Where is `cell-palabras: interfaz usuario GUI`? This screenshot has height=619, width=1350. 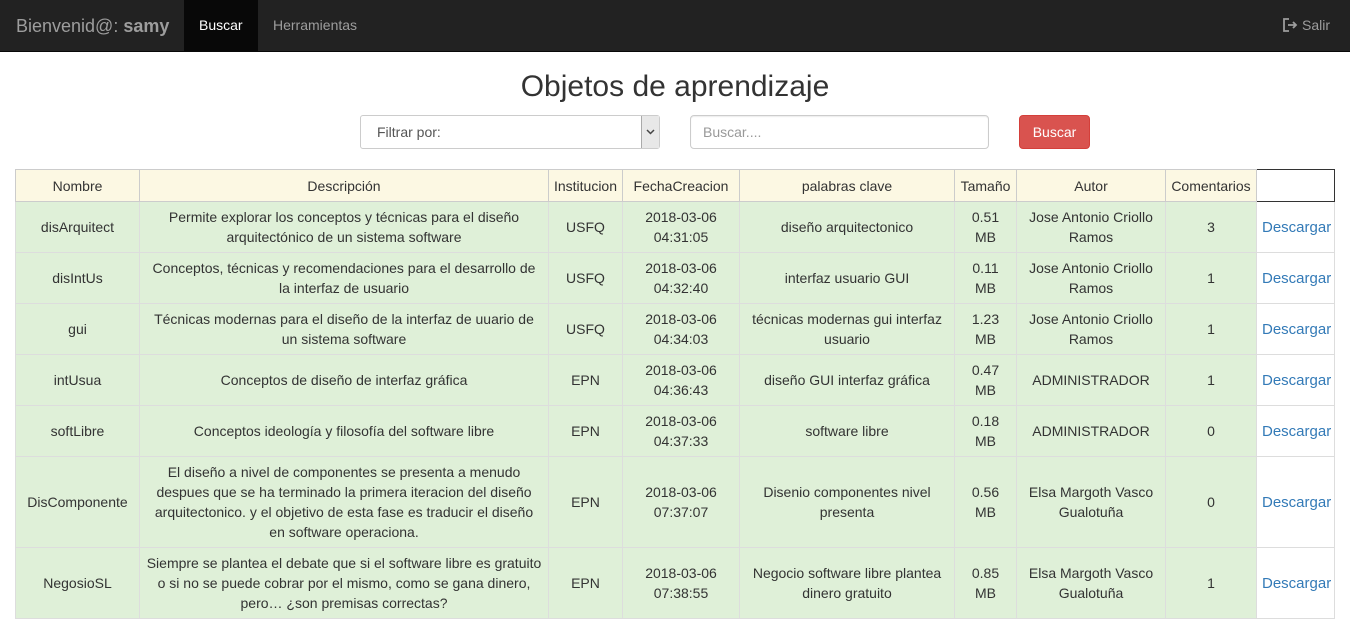 cell-palabras: interfaz usuario GUI is located at coordinates (847, 278).